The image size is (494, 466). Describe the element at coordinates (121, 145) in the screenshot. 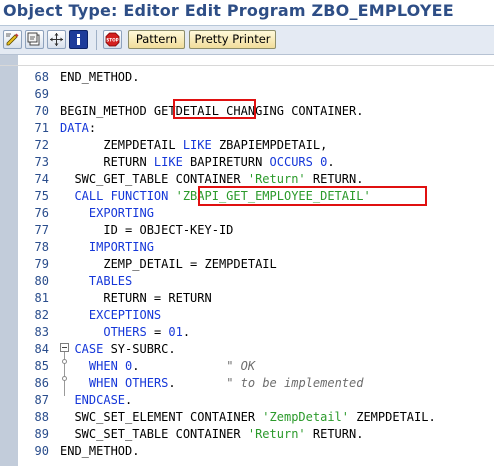

I see `code-token: ZEMPDETAIL` at that location.